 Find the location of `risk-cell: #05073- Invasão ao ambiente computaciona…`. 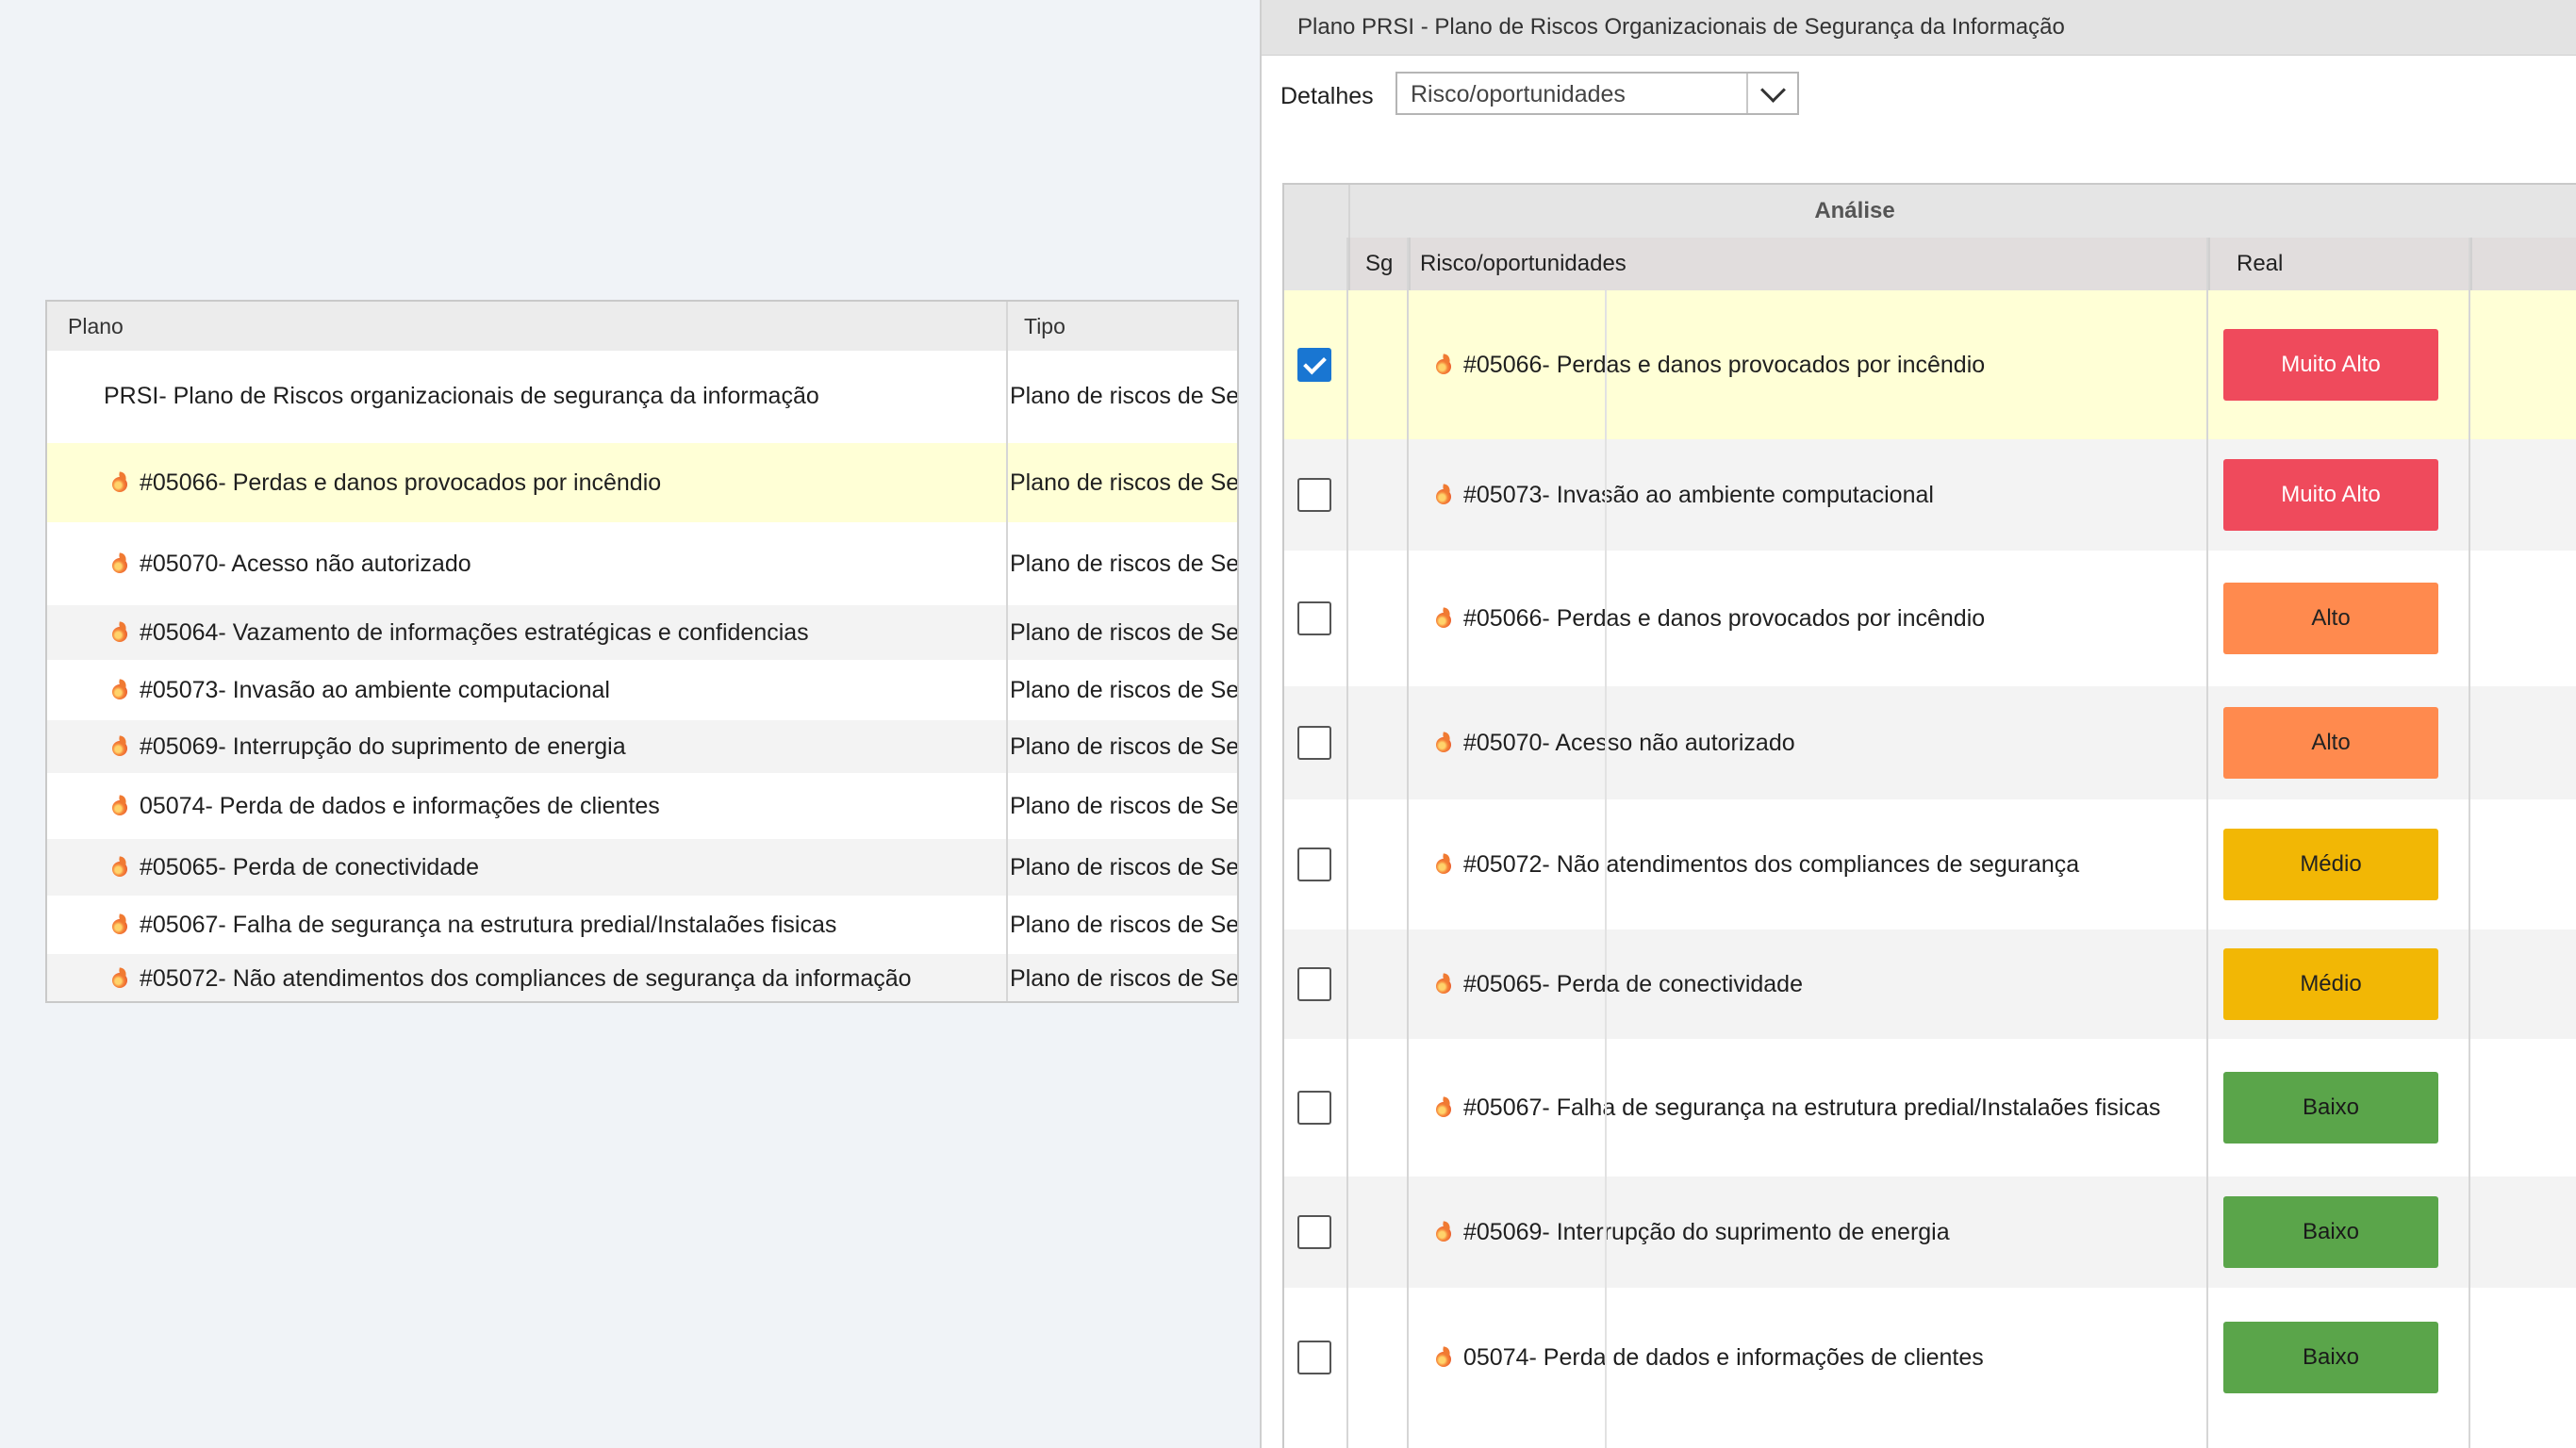

risk-cell: #05073- Invasão ao ambiente computaciona… is located at coordinates (1684, 495).